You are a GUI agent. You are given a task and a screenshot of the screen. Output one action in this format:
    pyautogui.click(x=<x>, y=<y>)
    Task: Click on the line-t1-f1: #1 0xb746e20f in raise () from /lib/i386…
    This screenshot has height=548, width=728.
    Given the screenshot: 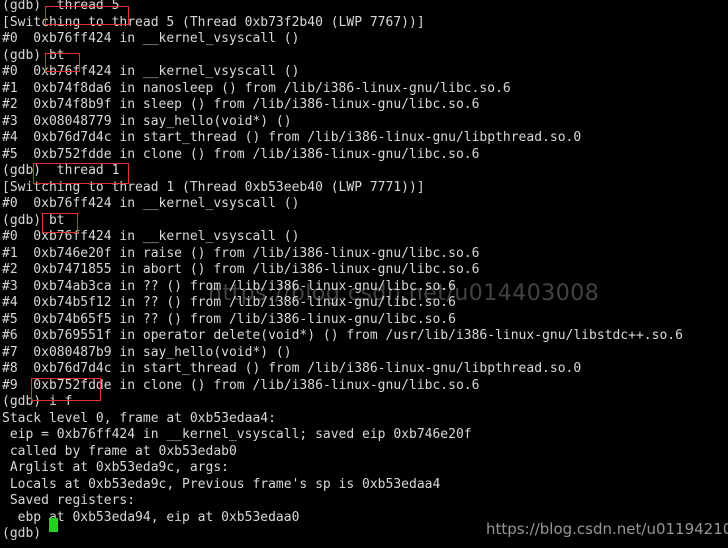 What is the action you would take?
    pyautogui.click(x=241, y=253)
    